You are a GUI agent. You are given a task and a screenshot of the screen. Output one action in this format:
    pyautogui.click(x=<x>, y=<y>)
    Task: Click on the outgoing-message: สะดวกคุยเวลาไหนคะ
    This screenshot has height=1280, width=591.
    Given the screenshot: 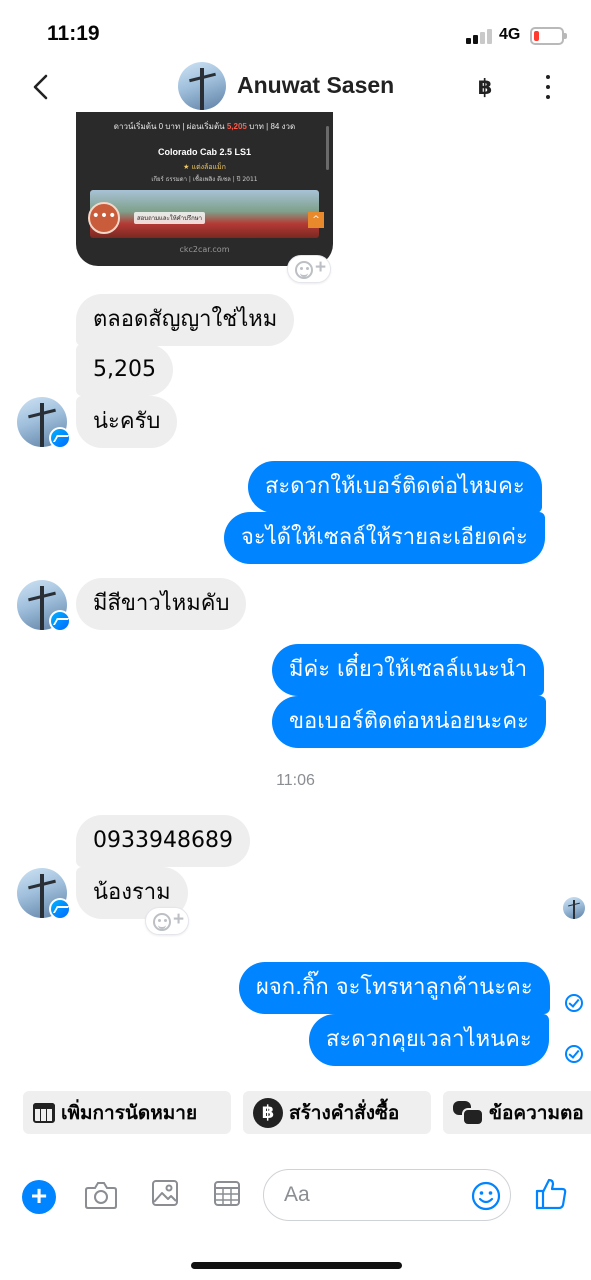 What is the action you would take?
    pyautogui.click(x=429, y=1040)
    